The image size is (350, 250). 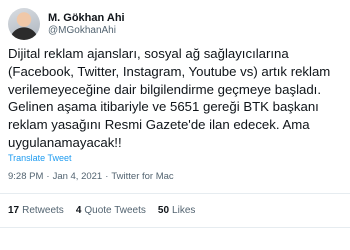 I want to click on translate-tweet-link: Translate Tweet, so click(x=40, y=158).